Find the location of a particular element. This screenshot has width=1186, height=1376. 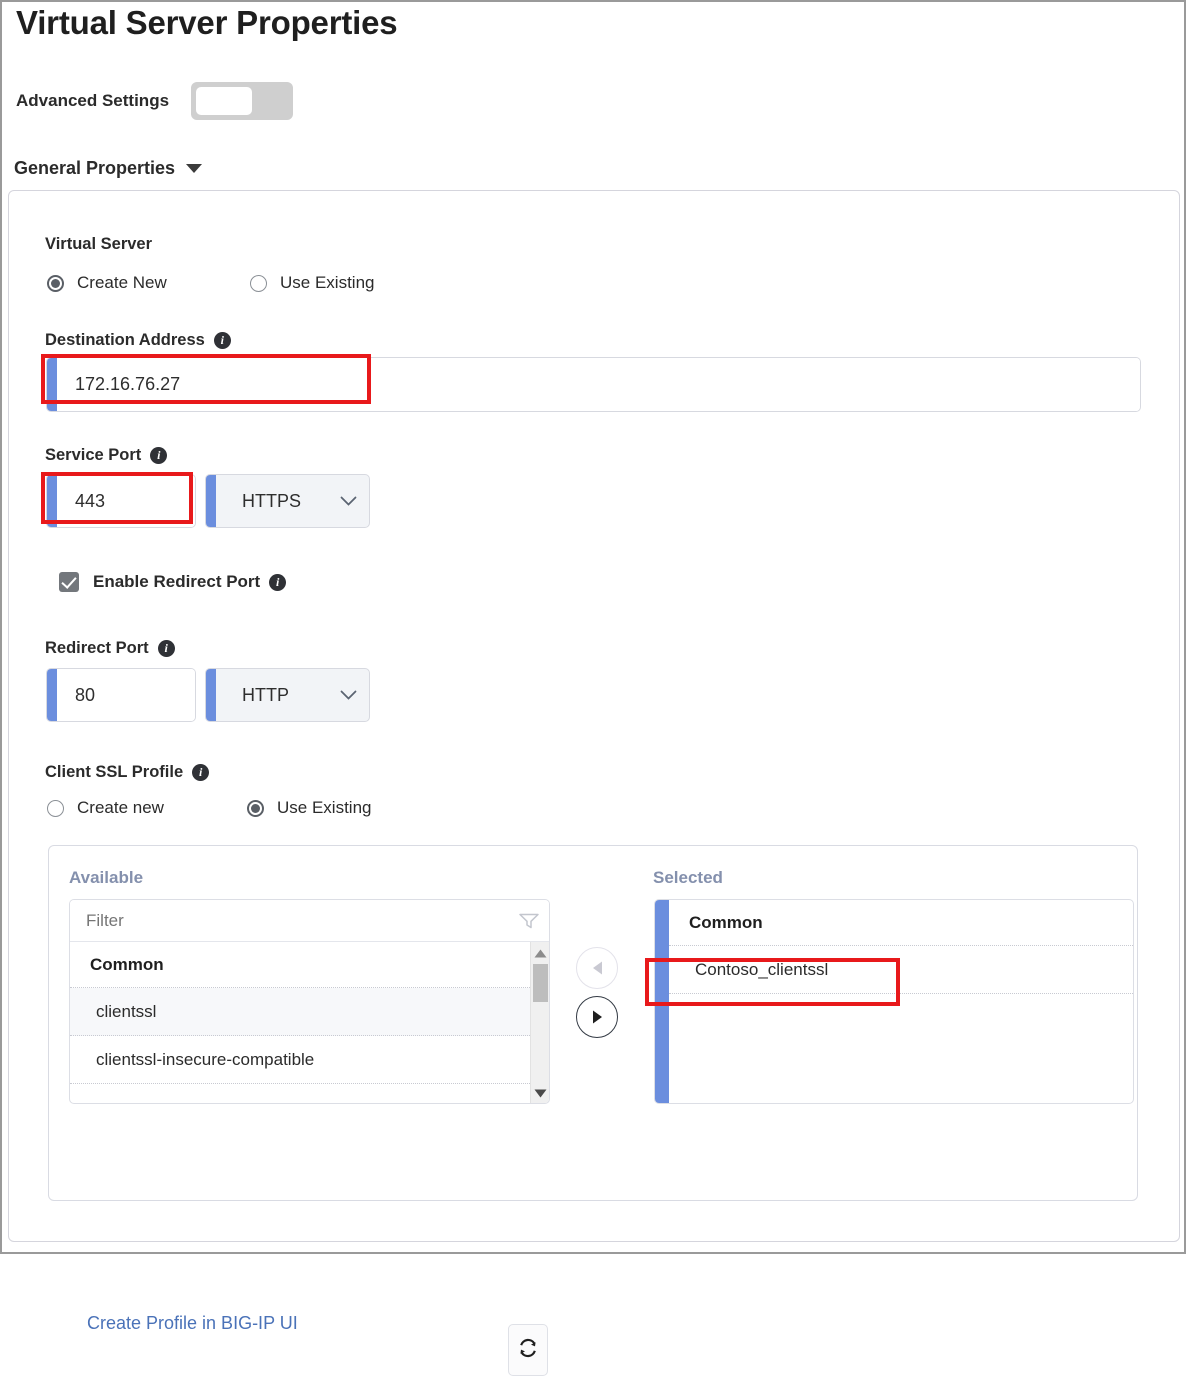

client-ssl-profile-radio-group: Create new Use Existing is located at coordinates (209, 808).